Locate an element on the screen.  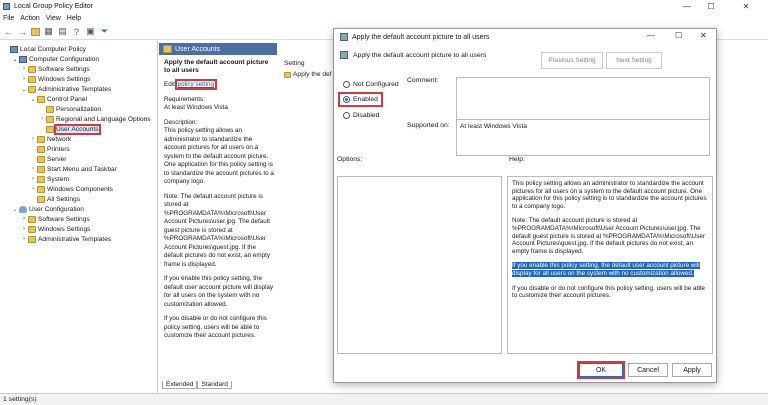
window-title: Local Group Policy Editor is located at coordinates (53, 6).